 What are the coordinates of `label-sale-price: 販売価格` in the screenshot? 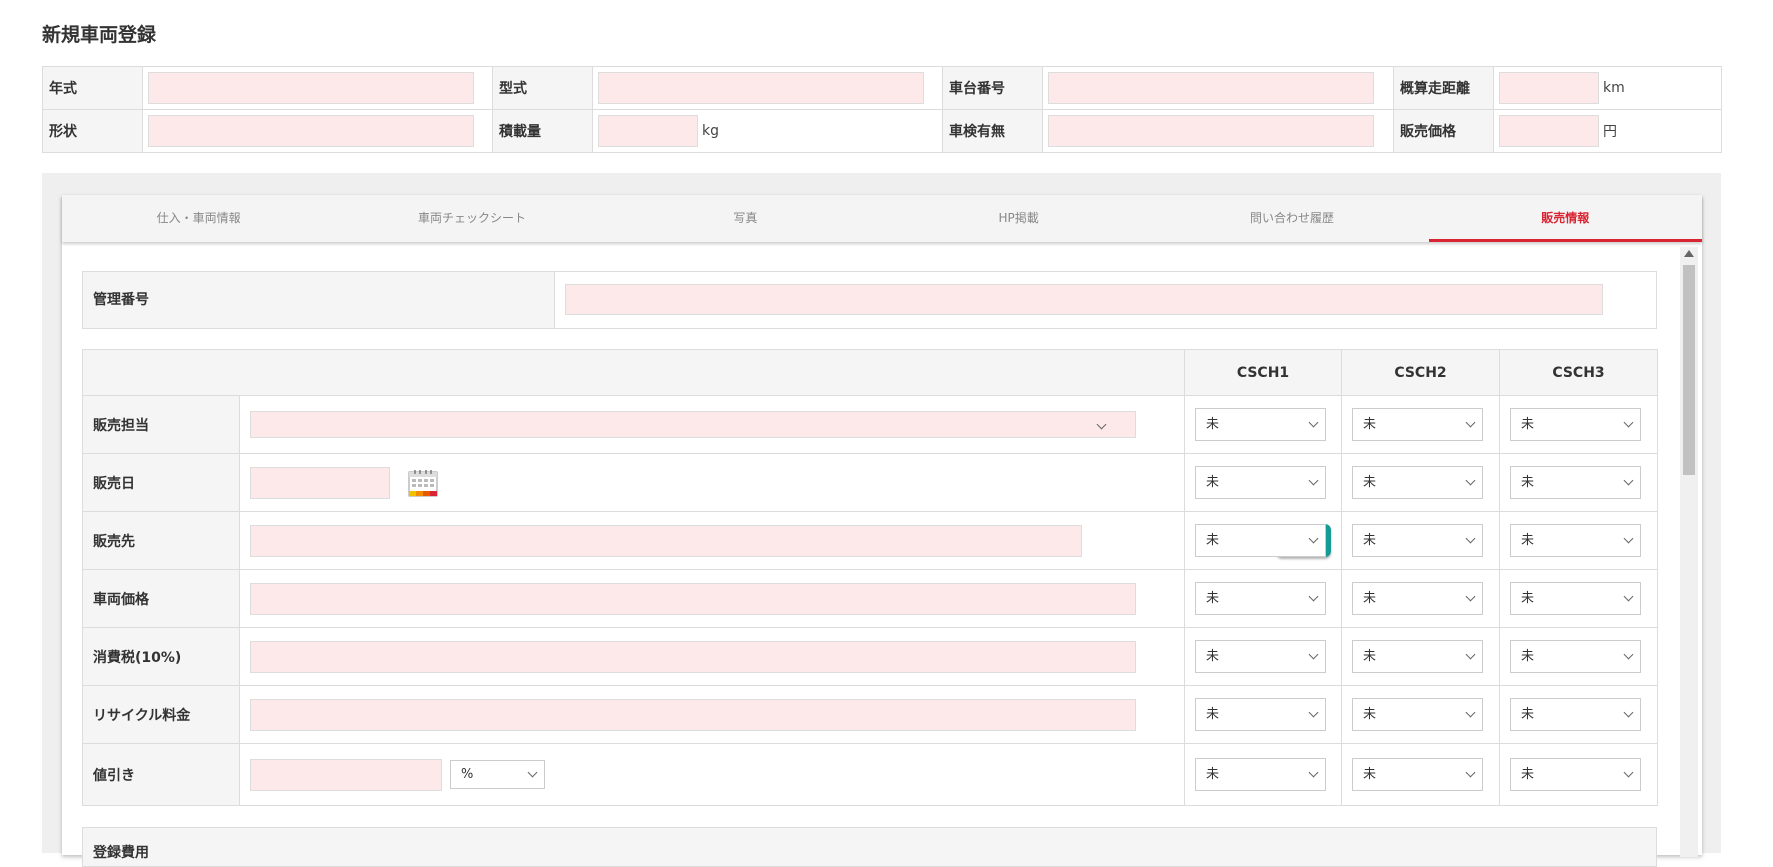 It's located at (1443, 131).